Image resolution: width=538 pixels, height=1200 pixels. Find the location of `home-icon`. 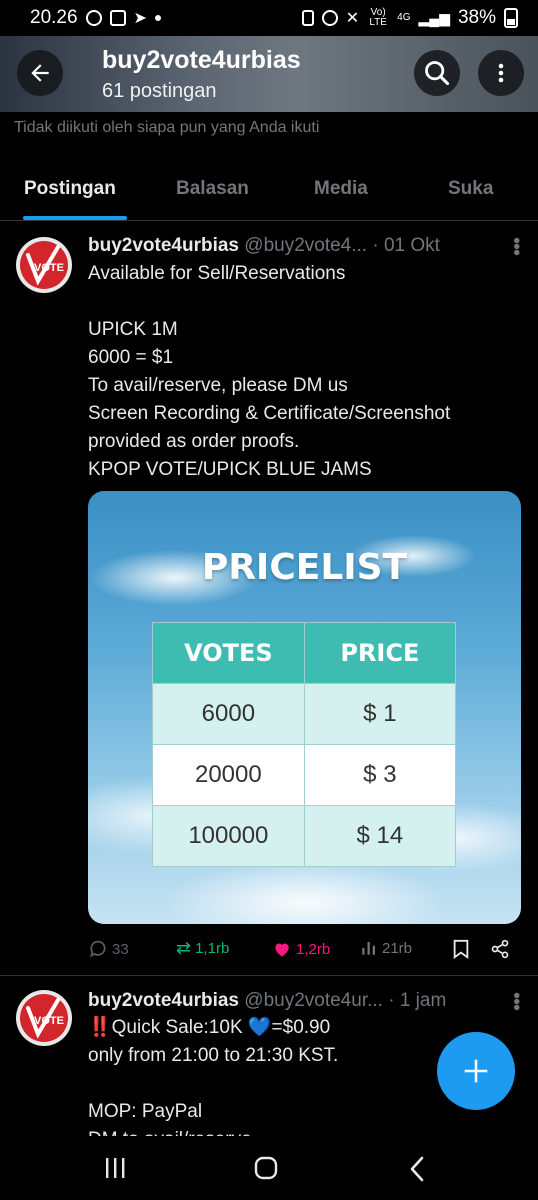

home-icon is located at coordinates (266, 1168).